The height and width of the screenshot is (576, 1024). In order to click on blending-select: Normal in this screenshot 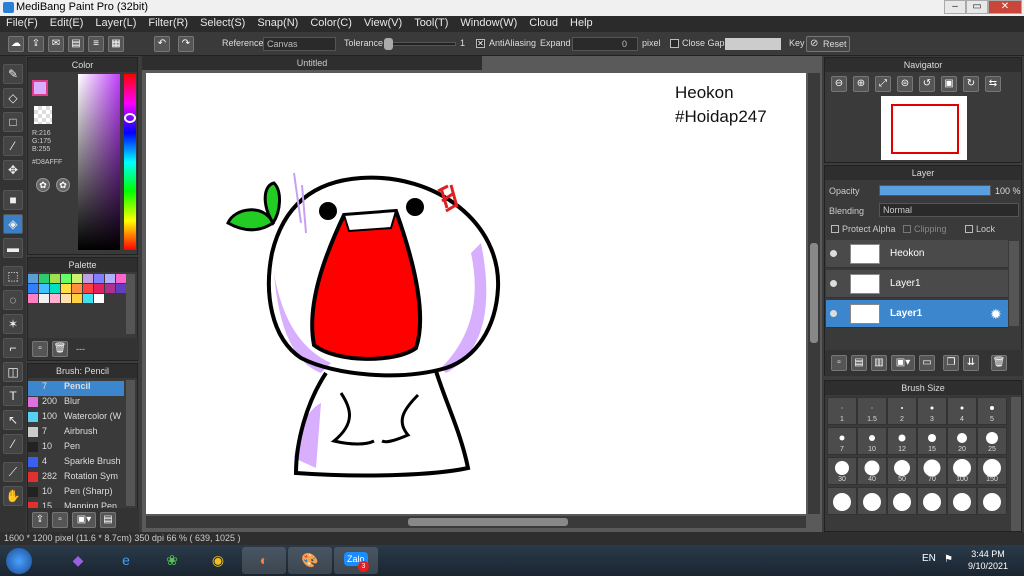, I will do `click(949, 210)`.